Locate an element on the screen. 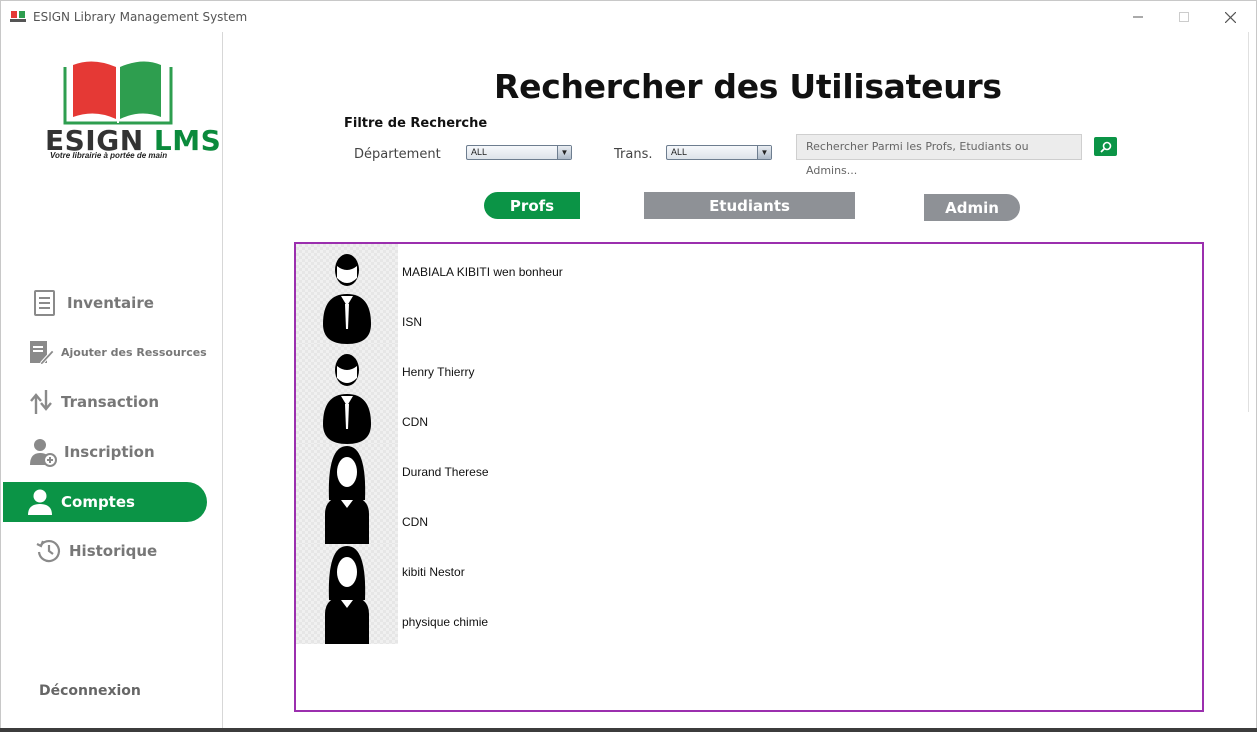  department-select: ALL ▼ is located at coordinates (519, 152).